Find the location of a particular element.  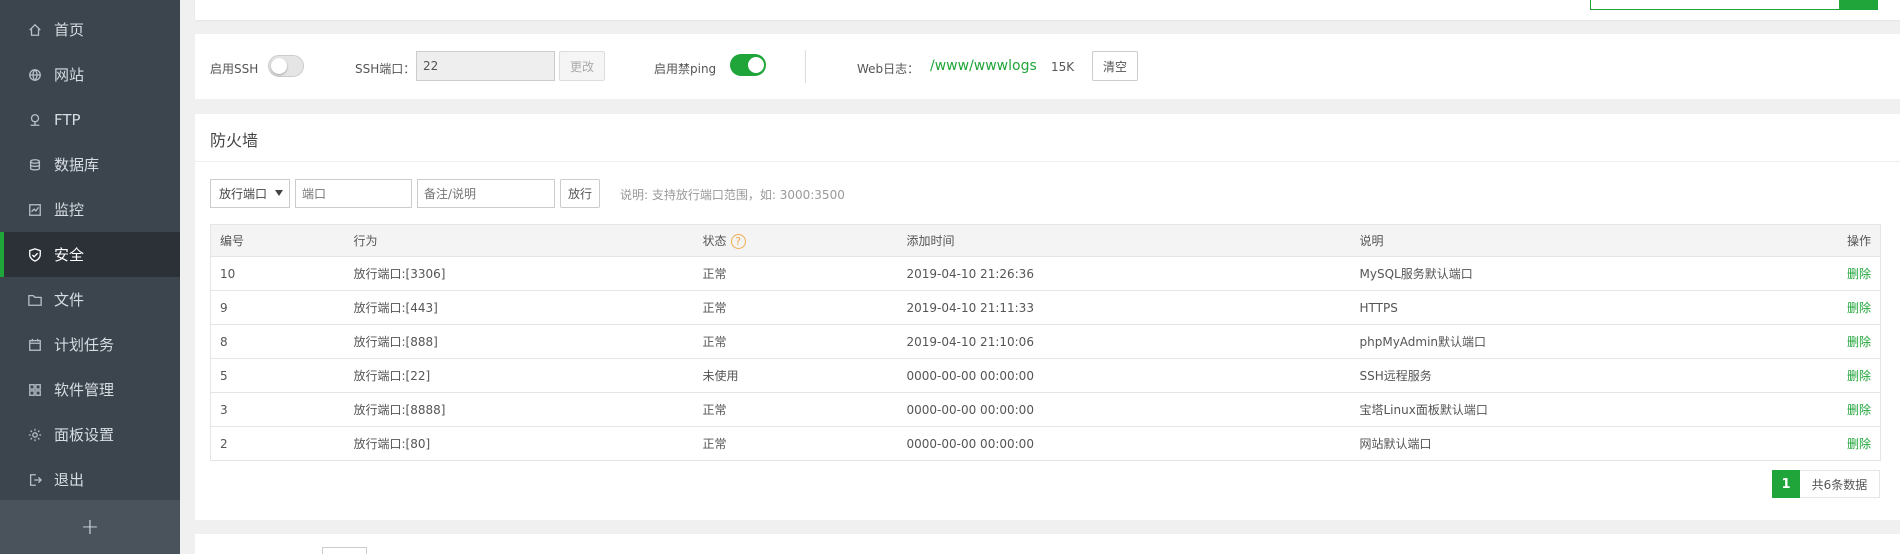

sidebar-item-monitor: 监控 is located at coordinates (90, 209).